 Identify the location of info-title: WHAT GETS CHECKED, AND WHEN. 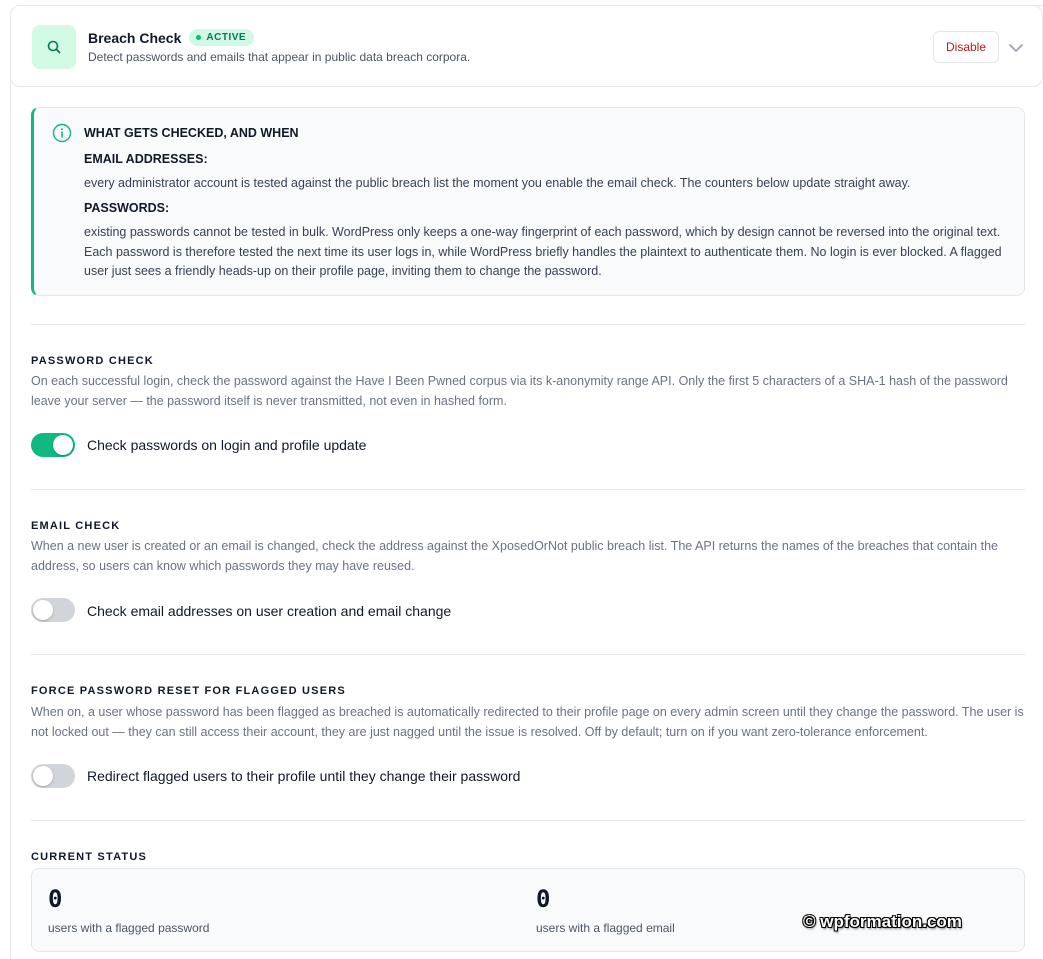
(191, 133).